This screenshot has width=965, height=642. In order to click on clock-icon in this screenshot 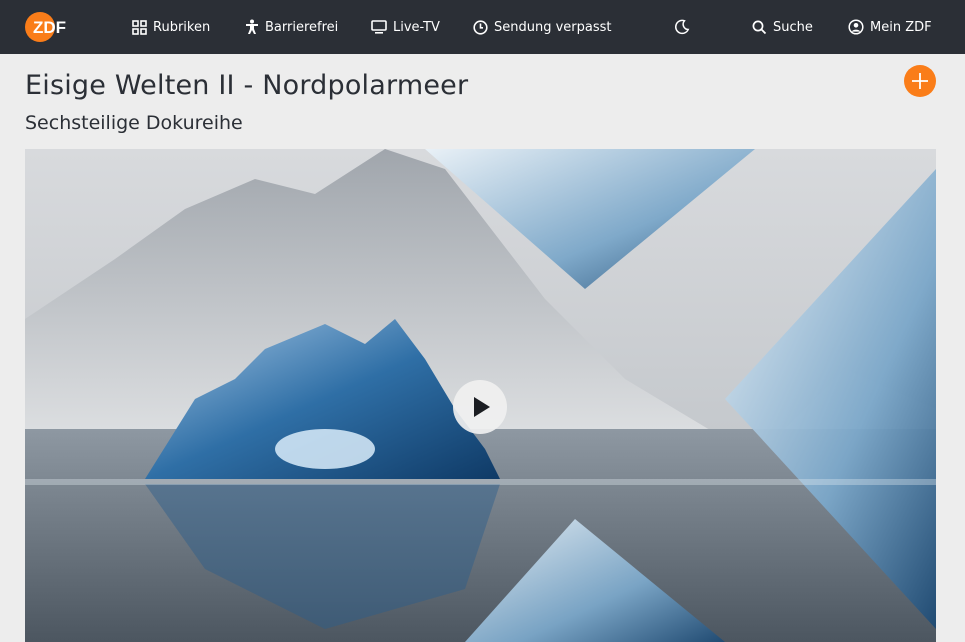, I will do `click(480, 27)`.